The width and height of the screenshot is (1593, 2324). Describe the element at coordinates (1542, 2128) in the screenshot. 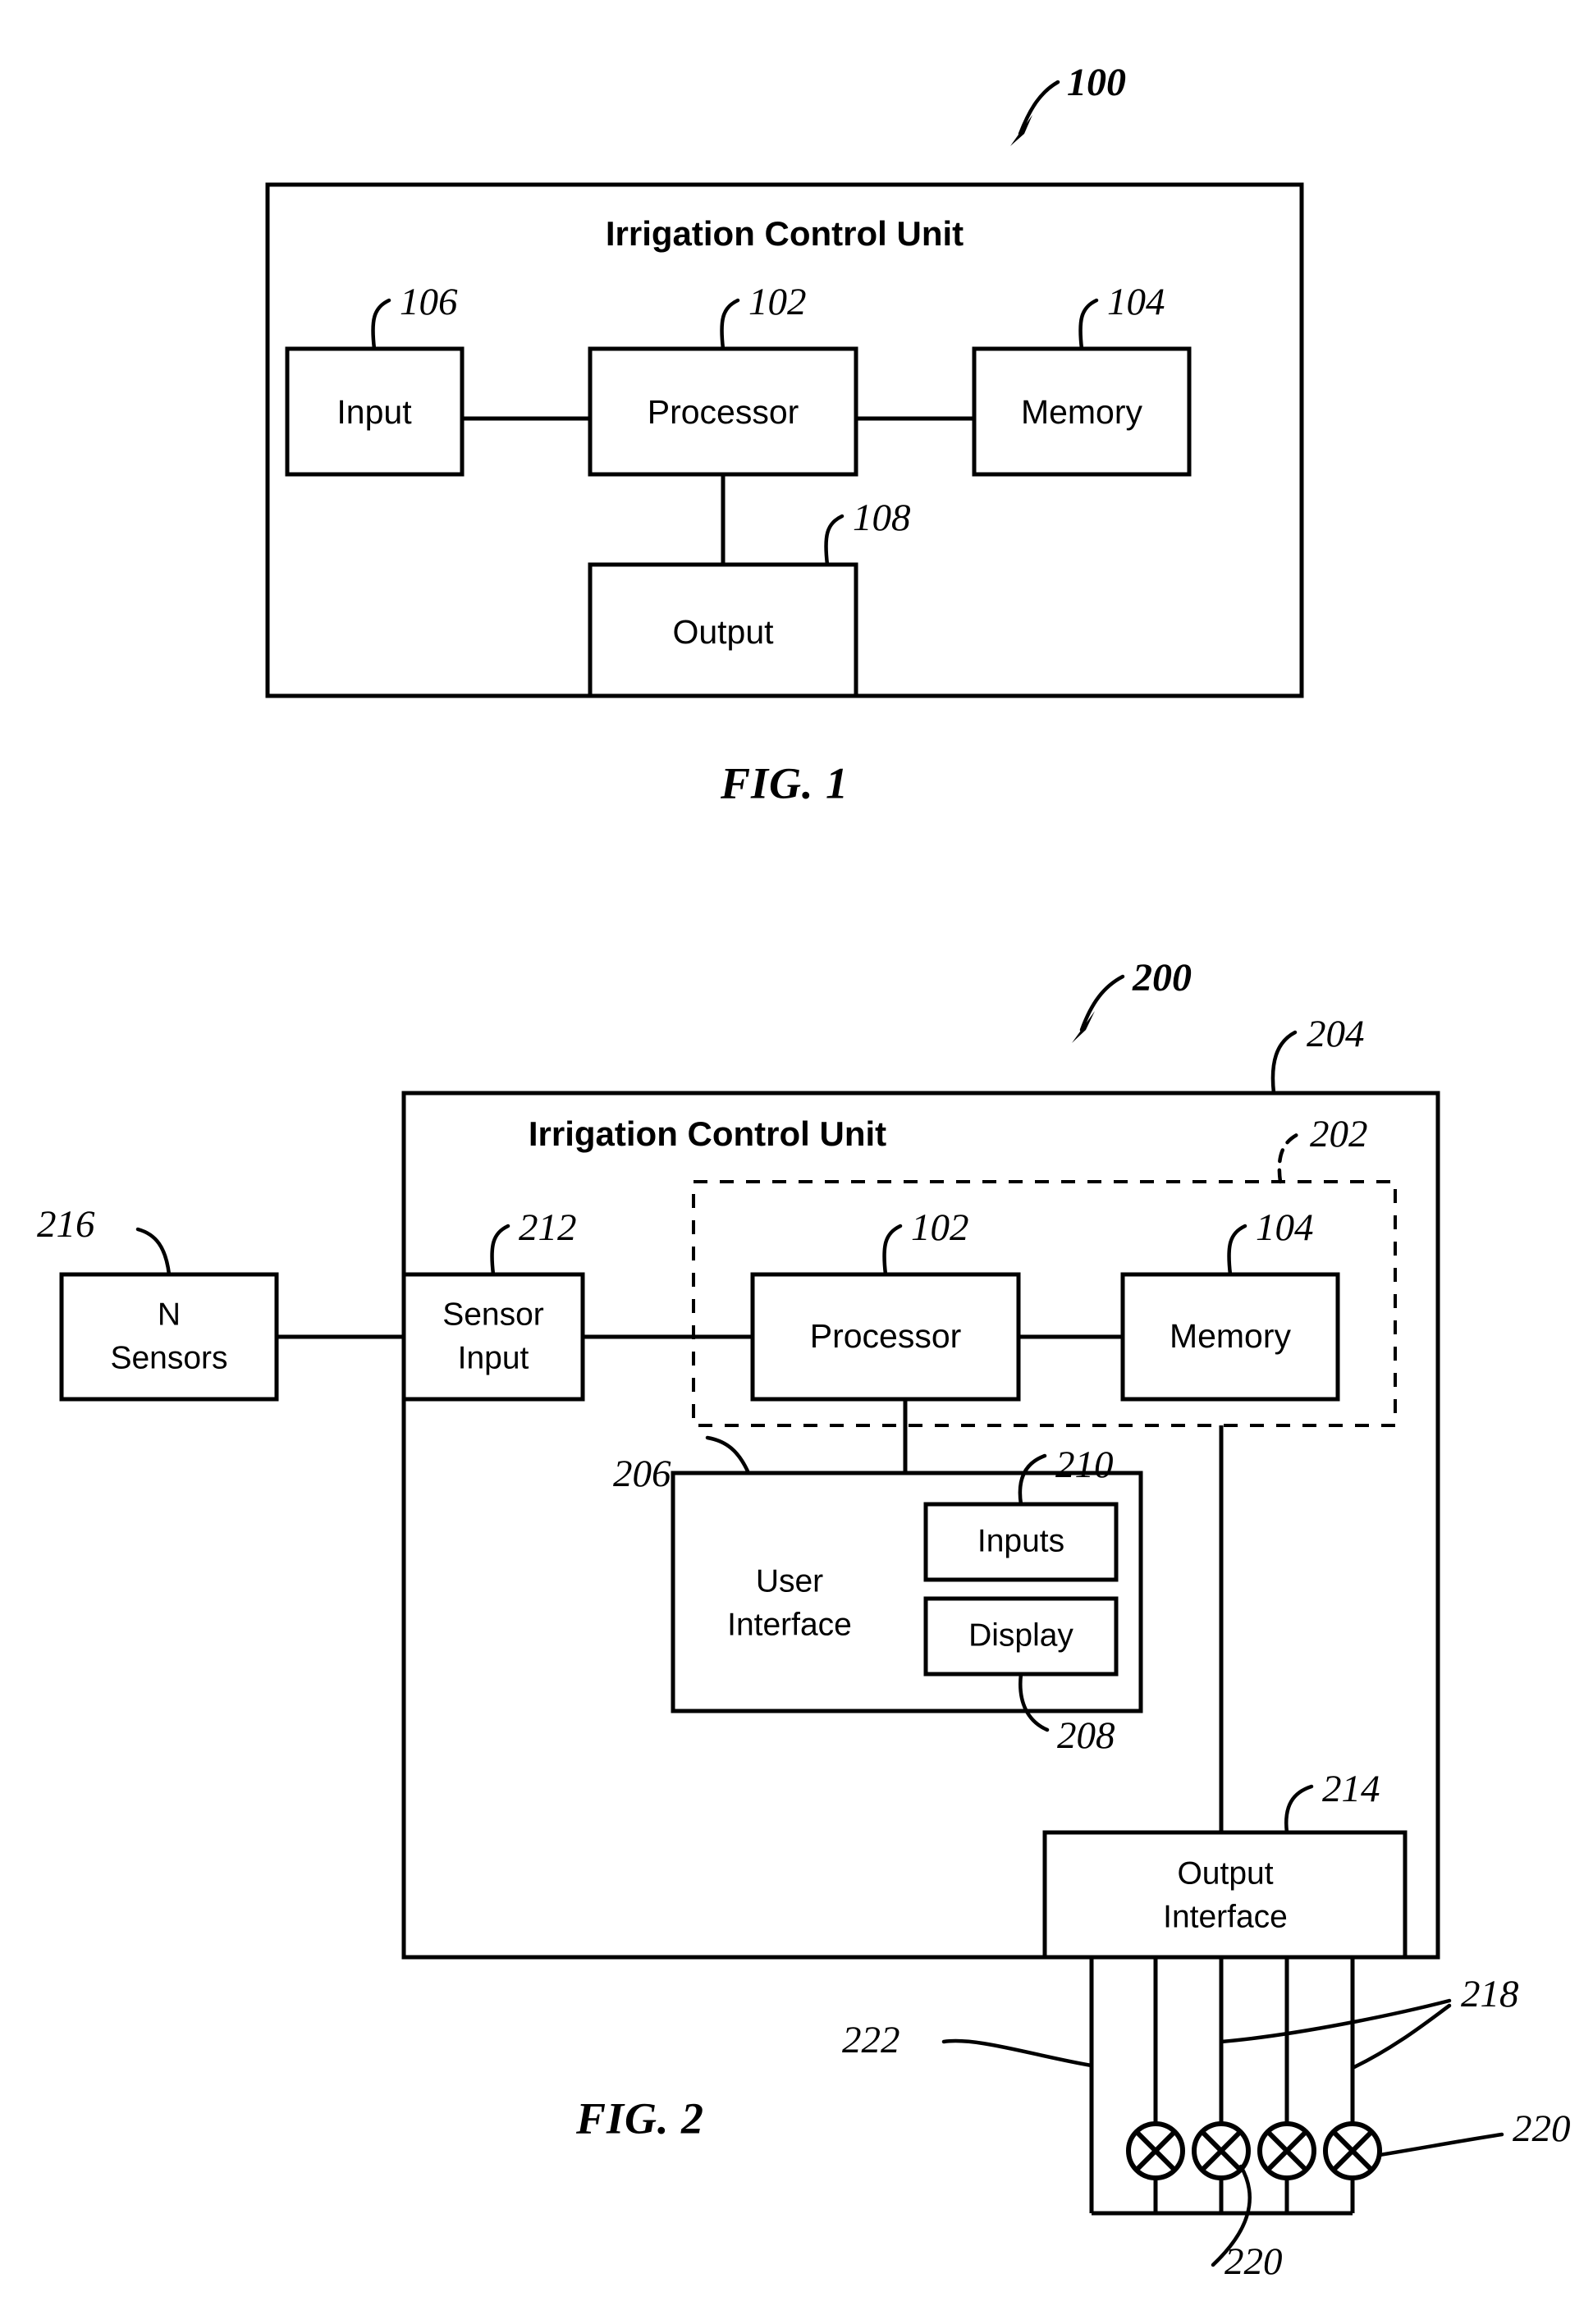

I see `fig2-ref-220-right-label: 220` at that location.